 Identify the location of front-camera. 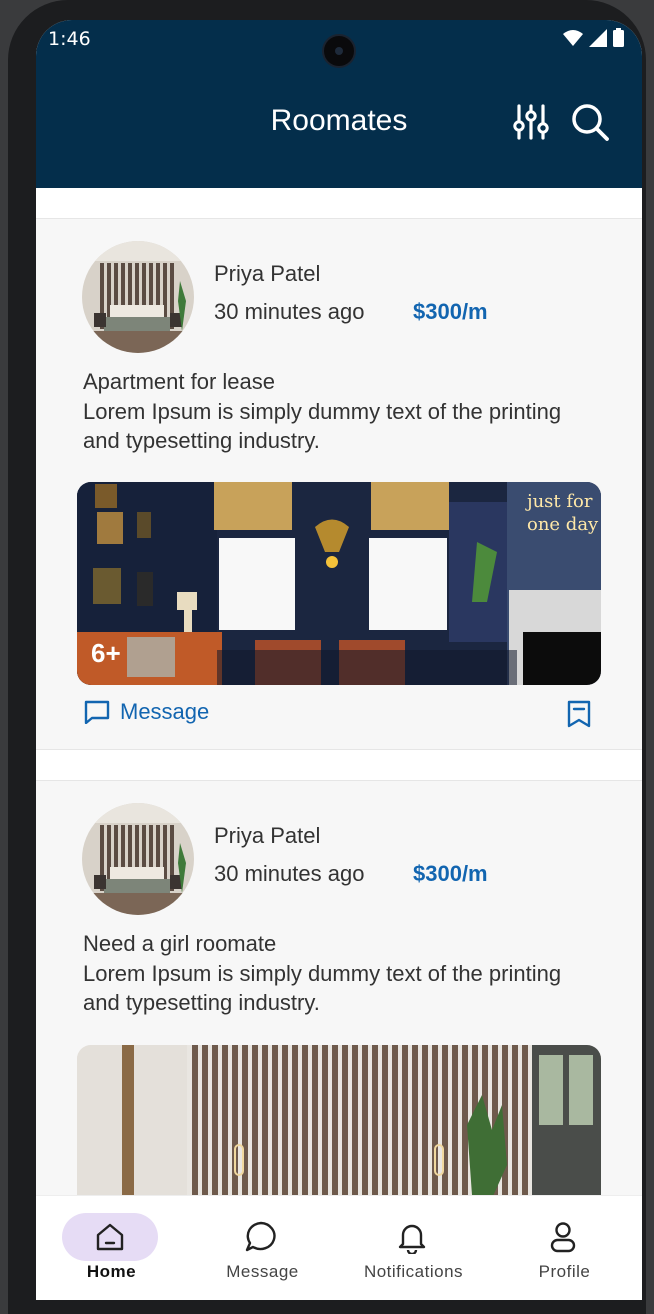
(339, 51).